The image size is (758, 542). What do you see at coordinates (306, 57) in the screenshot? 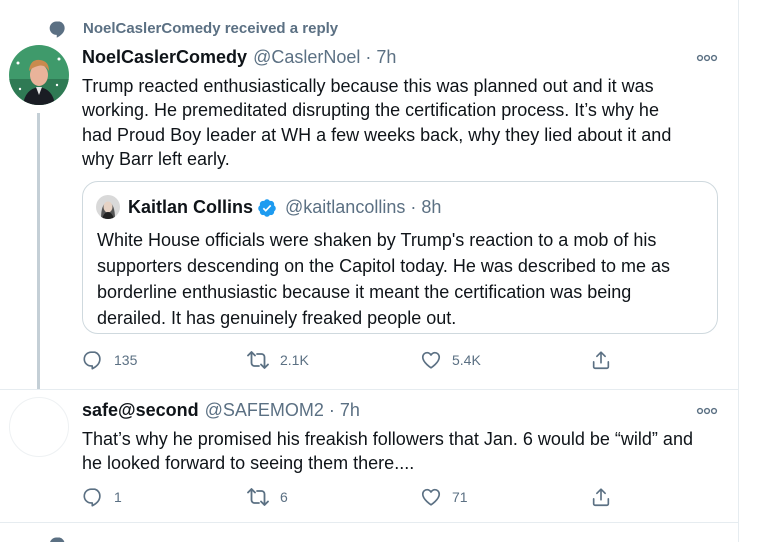
I see `author-handle: @CaslerNoel` at bounding box center [306, 57].